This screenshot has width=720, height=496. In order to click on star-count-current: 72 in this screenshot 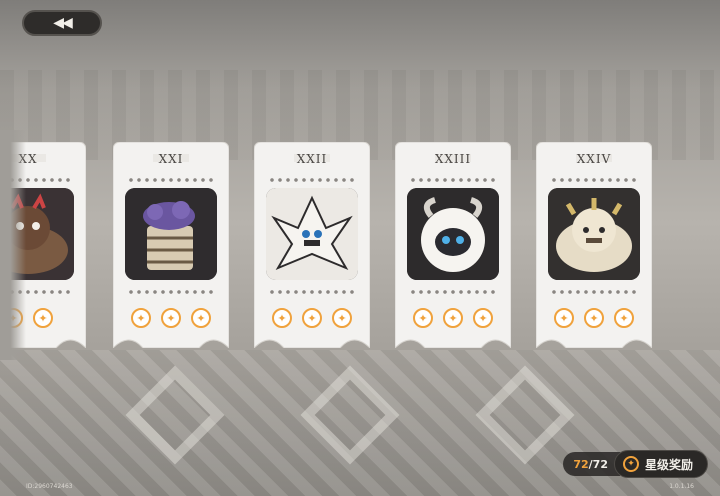, I will do `click(581, 464)`.